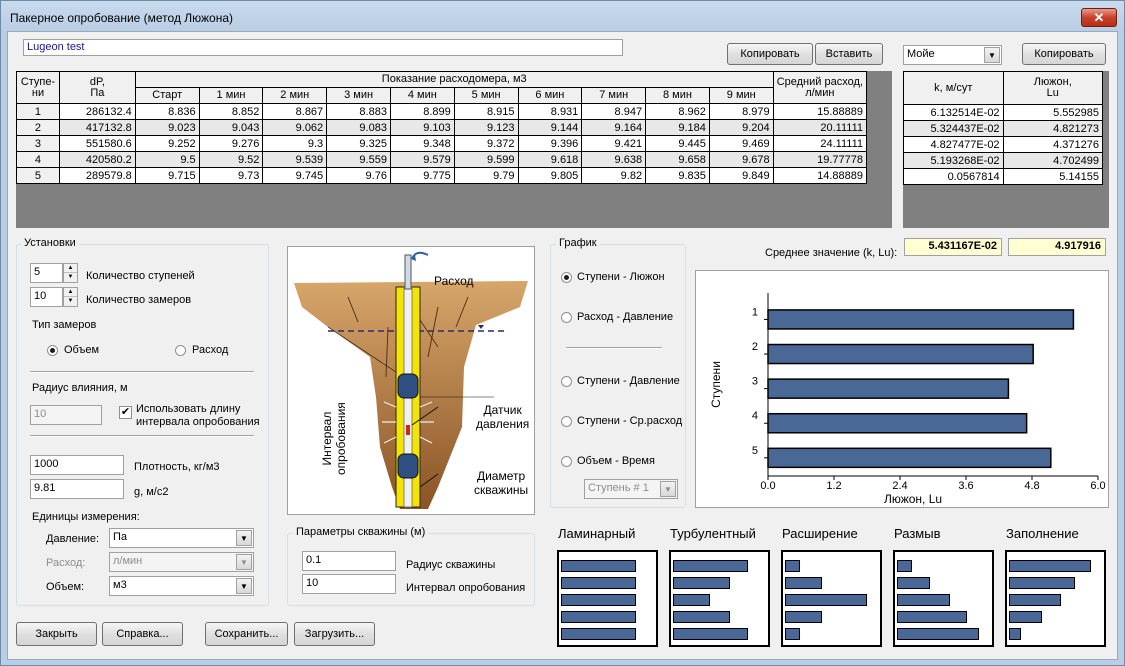 The image size is (1125, 666). I want to click on table-cell: 9.775, so click(422, 175).